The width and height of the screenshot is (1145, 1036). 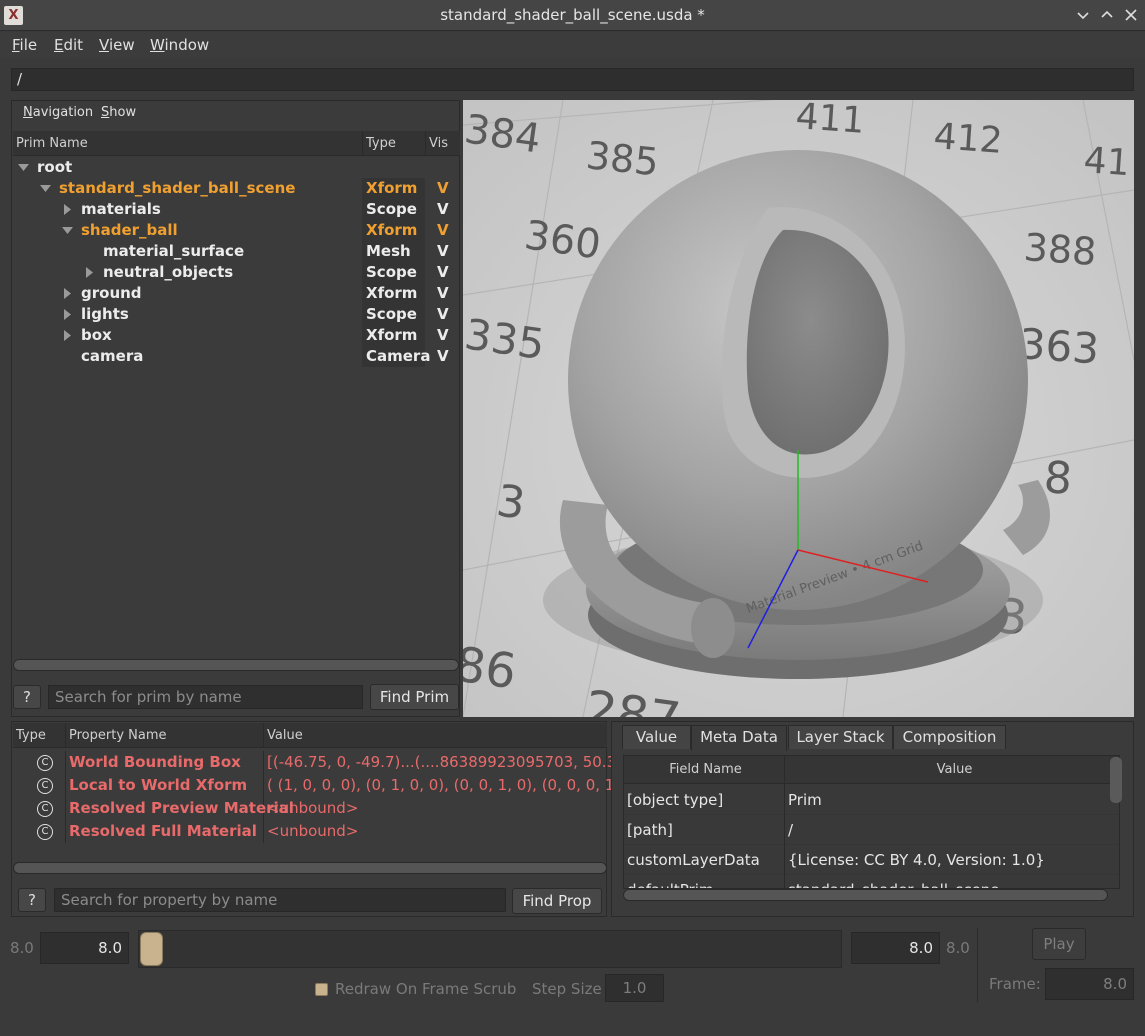 What do you see at coordinates (236, 314) in the screenshot?
I see `tree-row-lights: lights Scope V` at bounding box center [236, 314].